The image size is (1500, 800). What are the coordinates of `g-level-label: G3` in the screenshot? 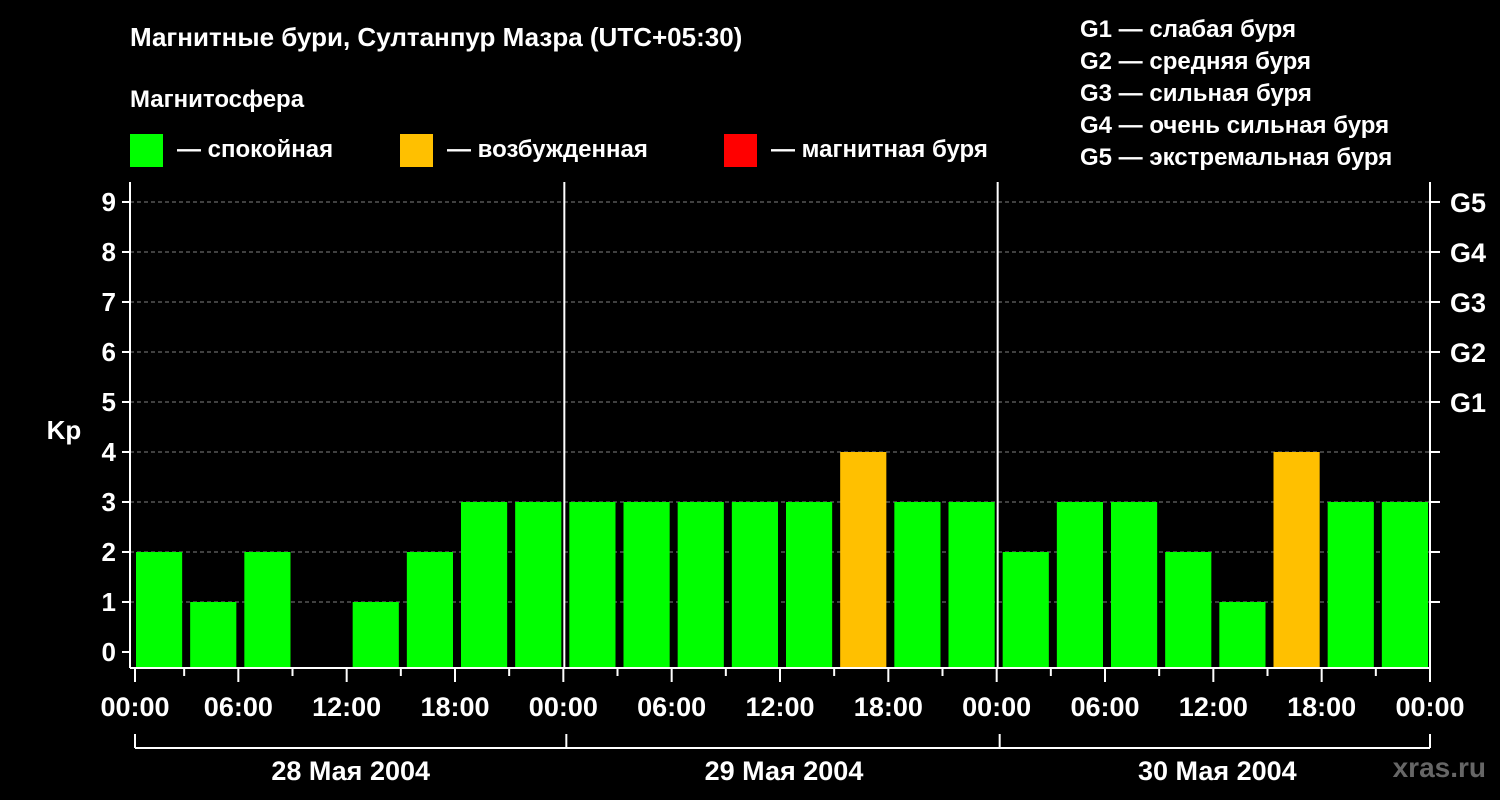 It's located at (1468, 303).